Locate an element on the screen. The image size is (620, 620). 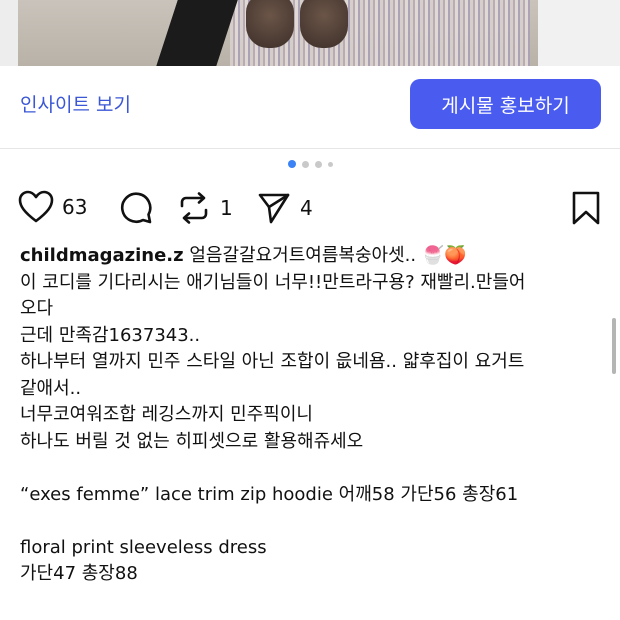
caption-line: 하나도 버릴 것 없는 히피셋으로 활용해쥬세오 is located at coordinates (192, 441).